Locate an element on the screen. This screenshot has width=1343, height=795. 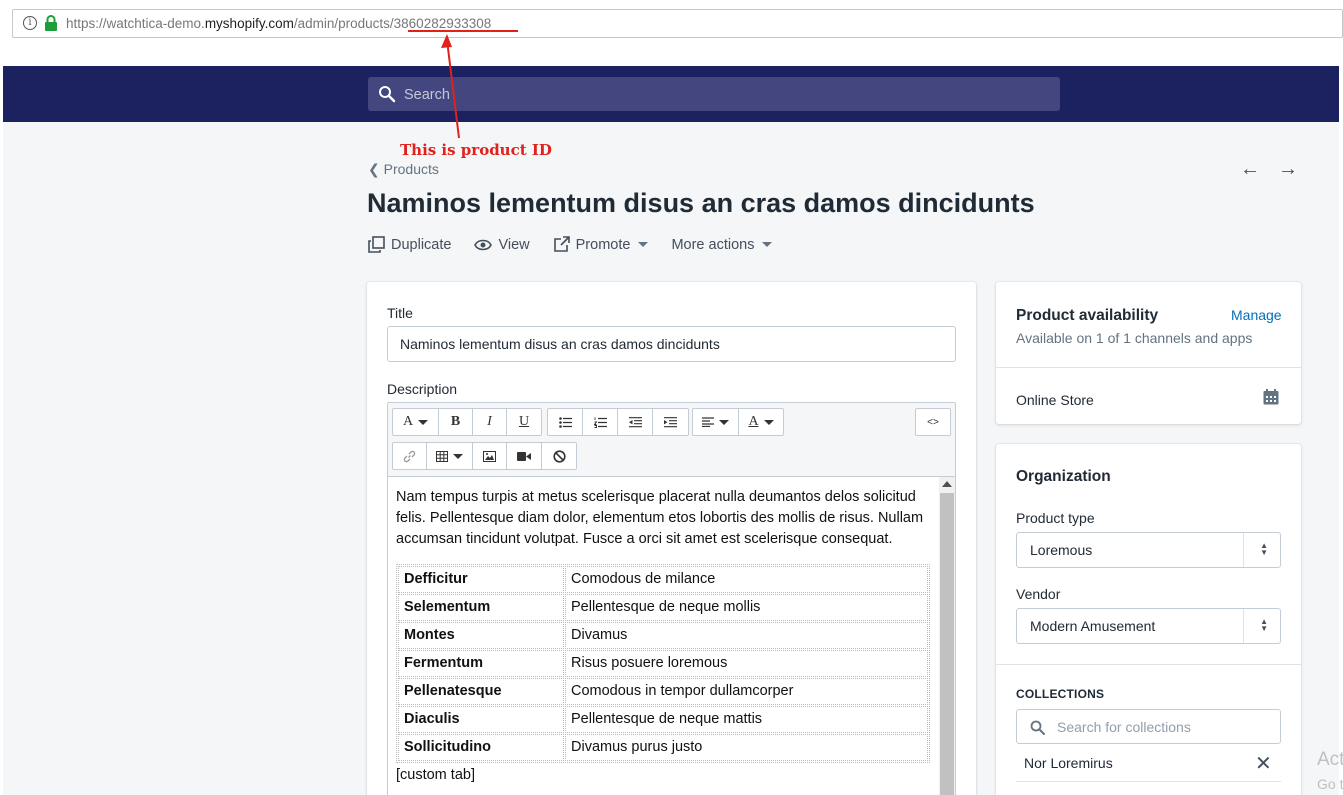
spec-value: Divamus purus justo is located at coordinates (746, 747).